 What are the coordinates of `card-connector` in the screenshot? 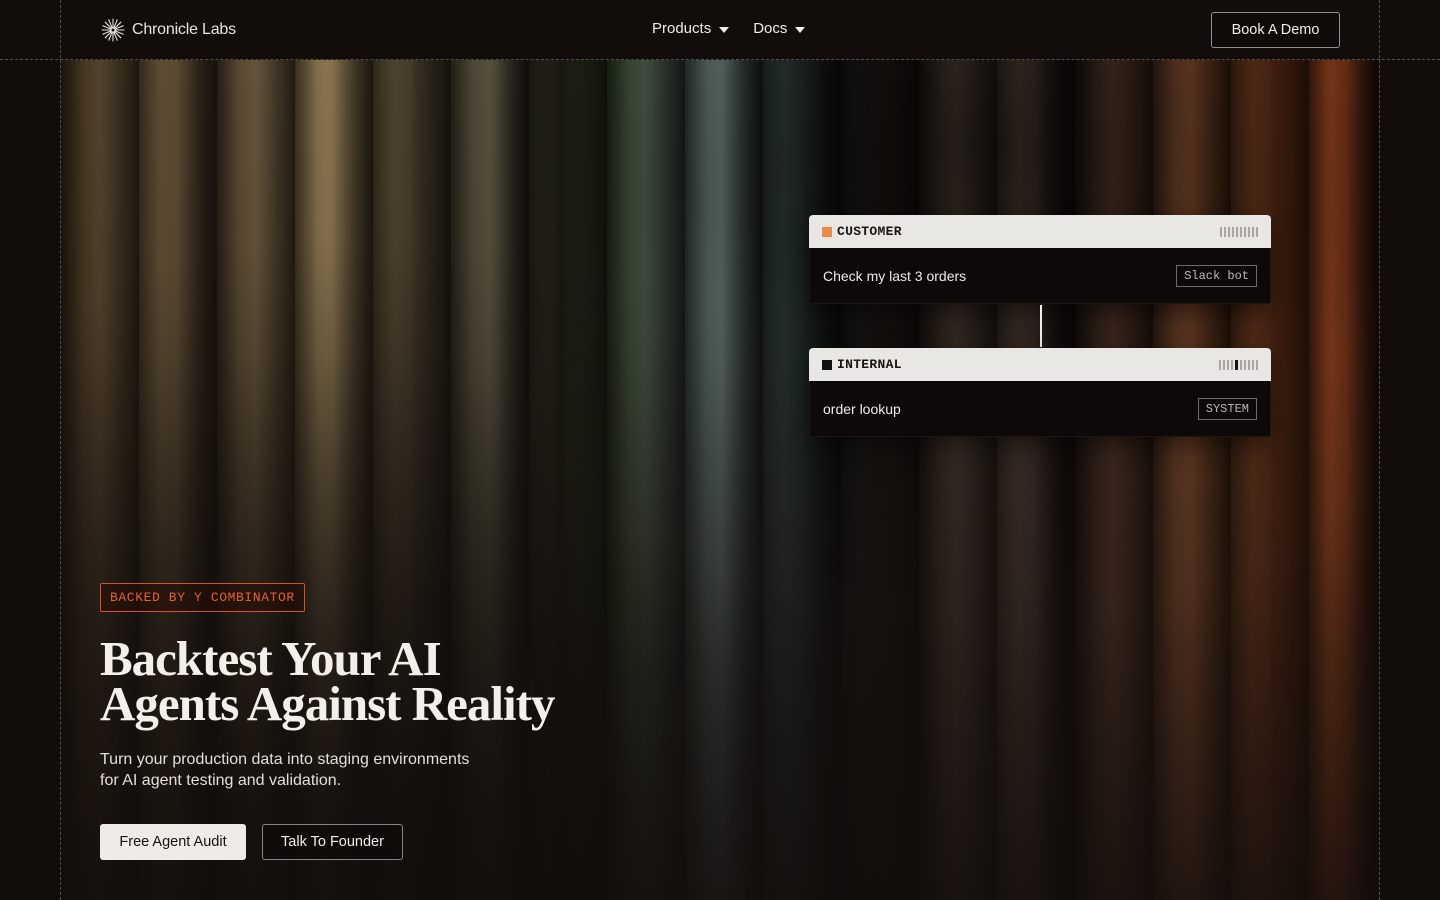 It's located at (1041, 326).